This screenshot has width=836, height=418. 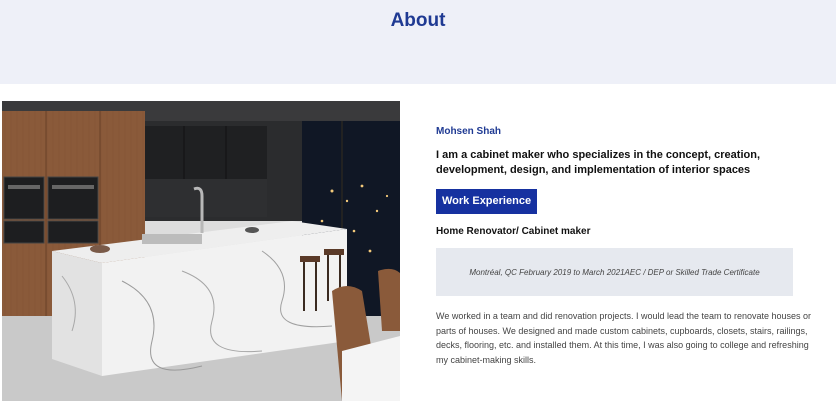 I want to click on profile-name: Mohsen Shah, so click(x=469, y=131).